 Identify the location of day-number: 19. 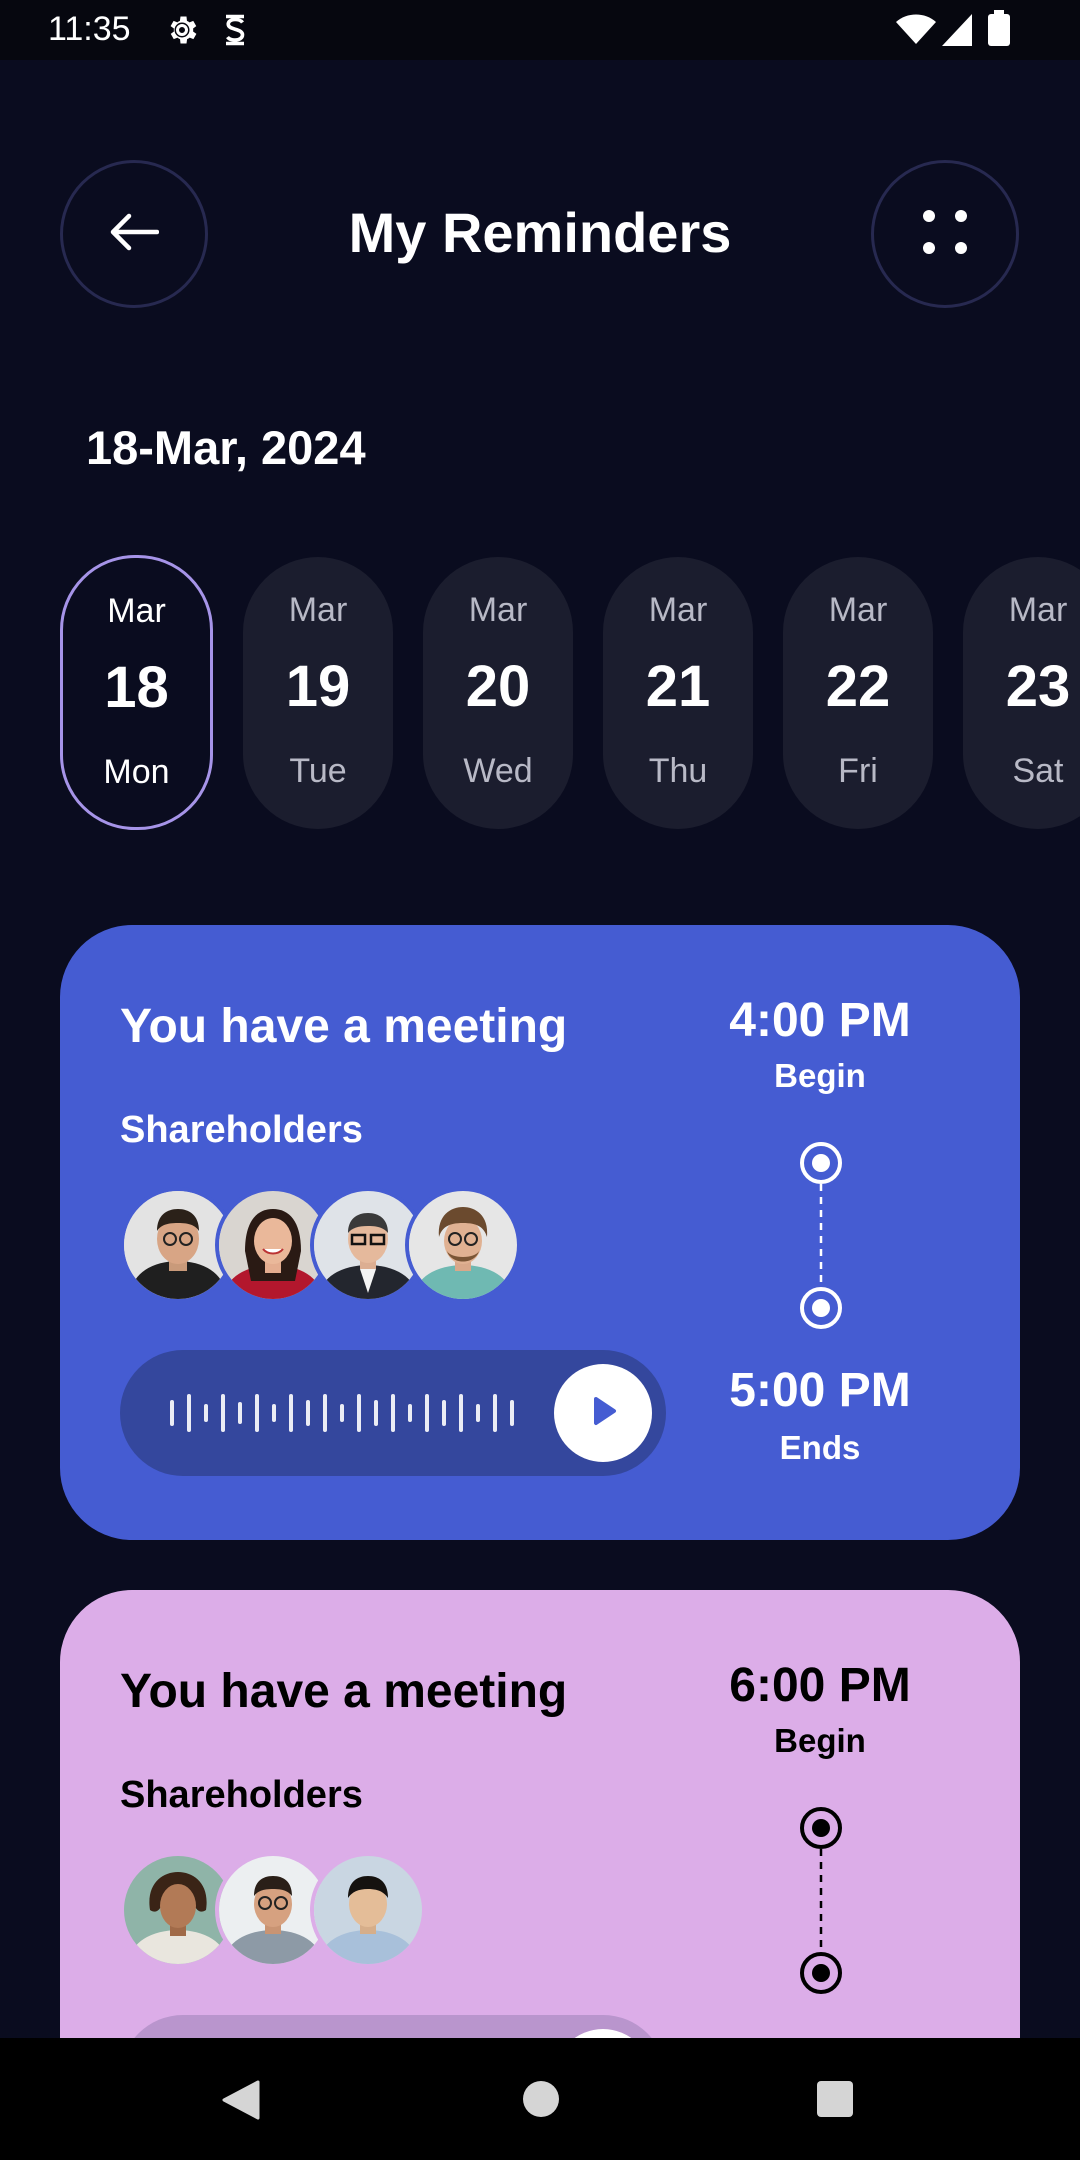
(318, 686).